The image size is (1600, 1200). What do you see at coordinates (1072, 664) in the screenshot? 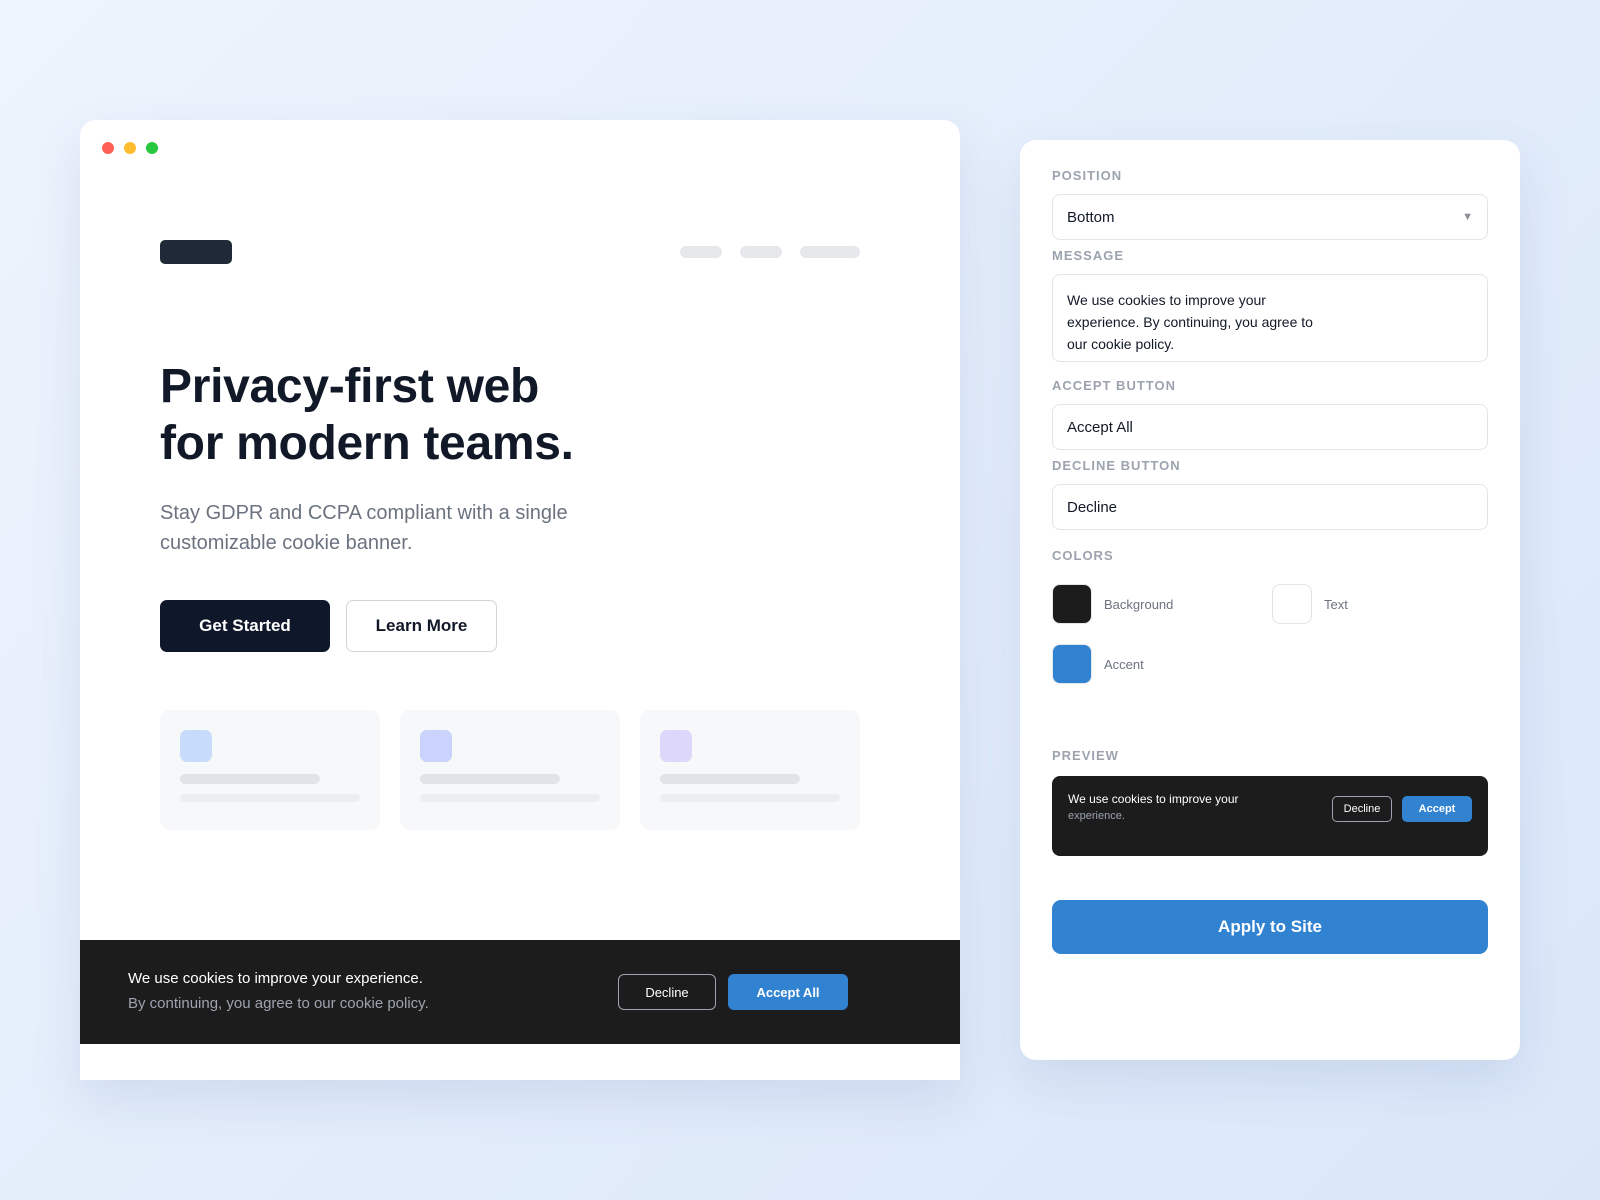
I see `accent-color-swatch` at bounding box center [1072, 664].